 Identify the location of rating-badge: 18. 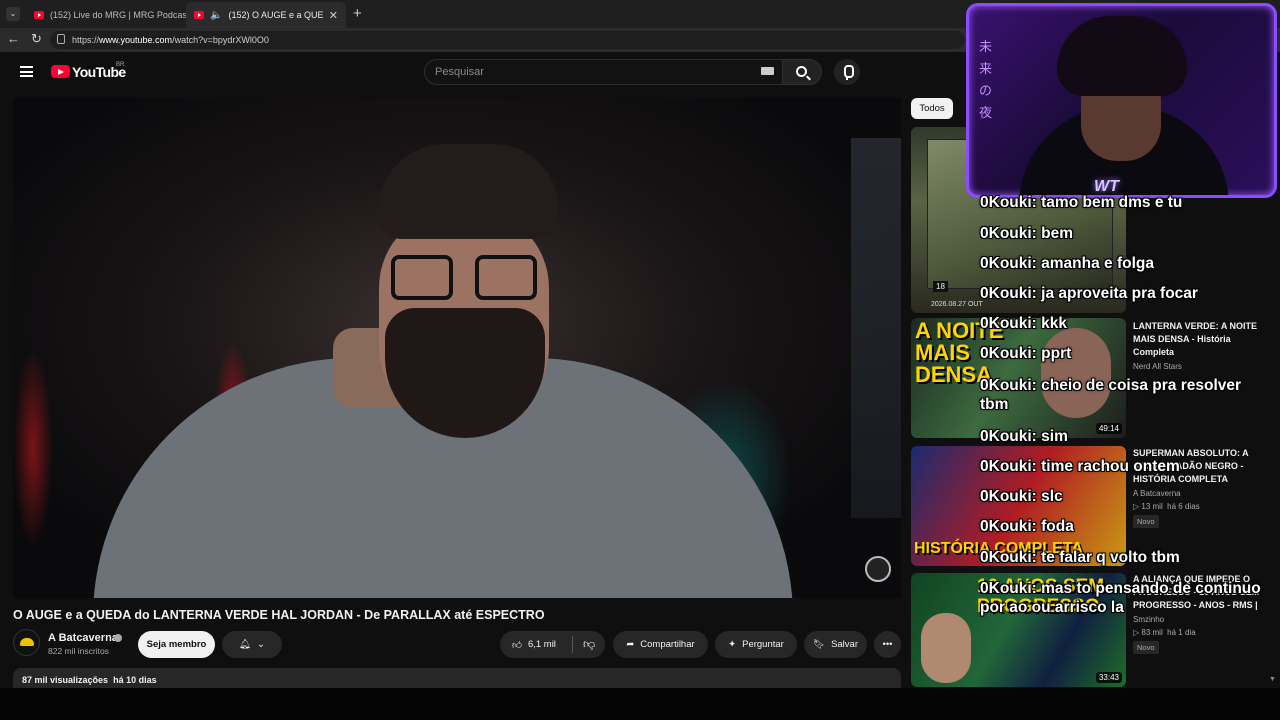
(940, 286).